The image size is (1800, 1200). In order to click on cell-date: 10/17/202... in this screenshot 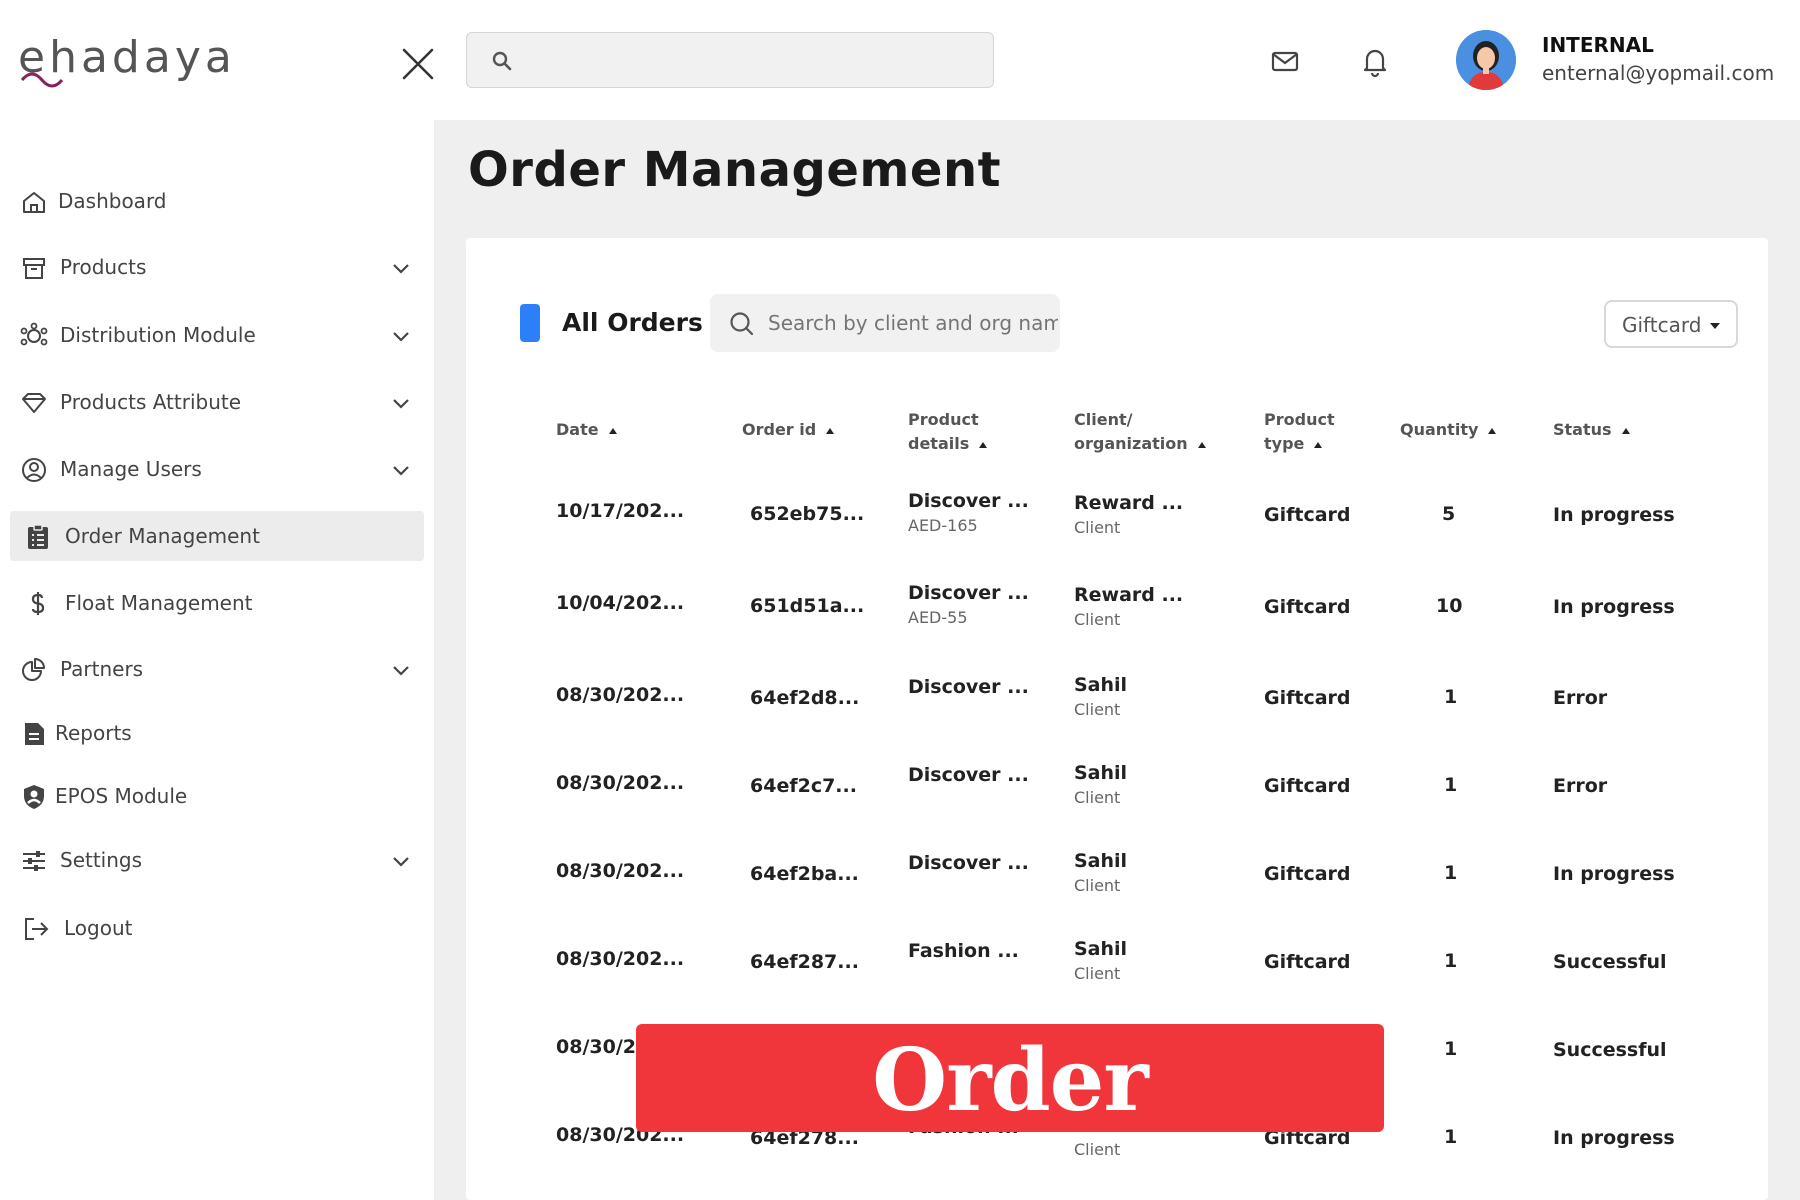, I will do `click(620, 511)`.